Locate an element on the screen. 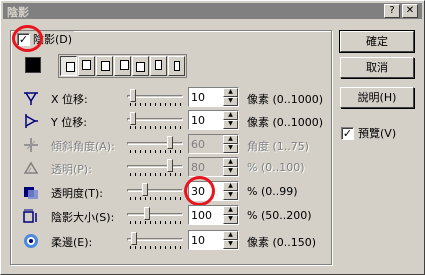  soft-edge-field: 10 ▲ ▼ is located at coordinates (213, 240).